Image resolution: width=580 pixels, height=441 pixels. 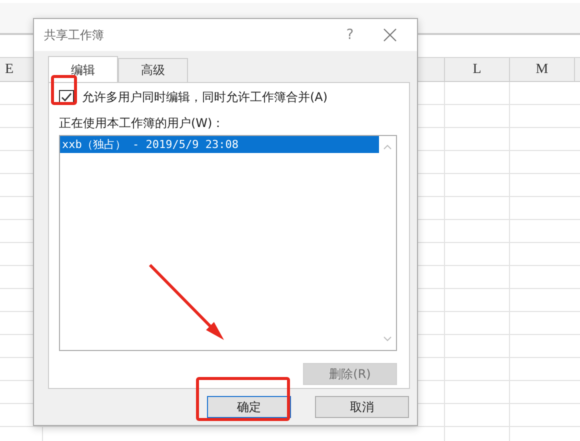 What do you see at coordinates (390, 35) in the screenshot?
I see `close-icon` at bounding box center [390, 35].